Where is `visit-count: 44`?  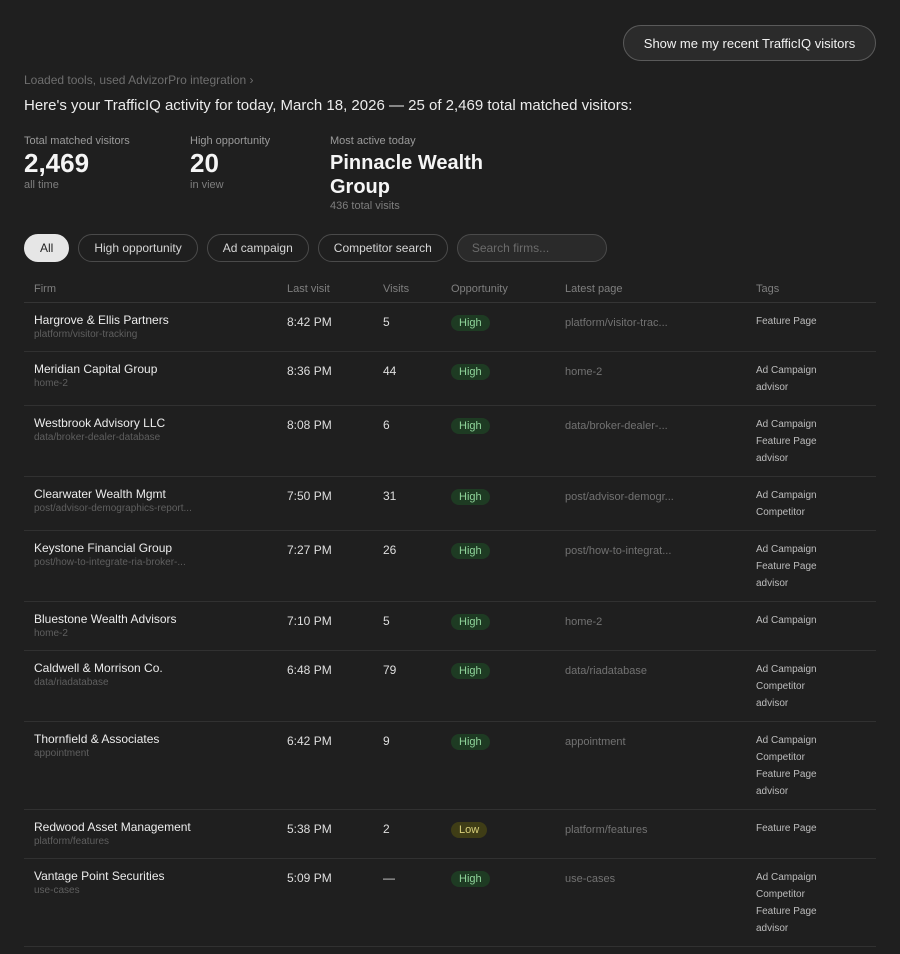
visit-count: 44 is located at coordinates (390, 371).